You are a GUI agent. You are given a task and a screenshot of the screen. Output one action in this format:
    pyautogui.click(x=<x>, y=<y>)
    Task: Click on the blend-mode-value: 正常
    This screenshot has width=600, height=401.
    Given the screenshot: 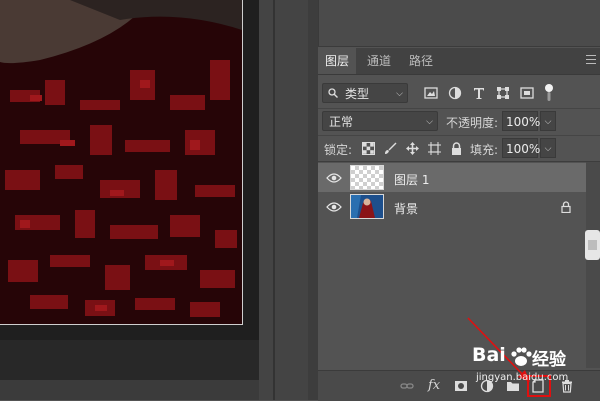 What is the action you would take?
    pyautogui.click(x=341, y=122)
    